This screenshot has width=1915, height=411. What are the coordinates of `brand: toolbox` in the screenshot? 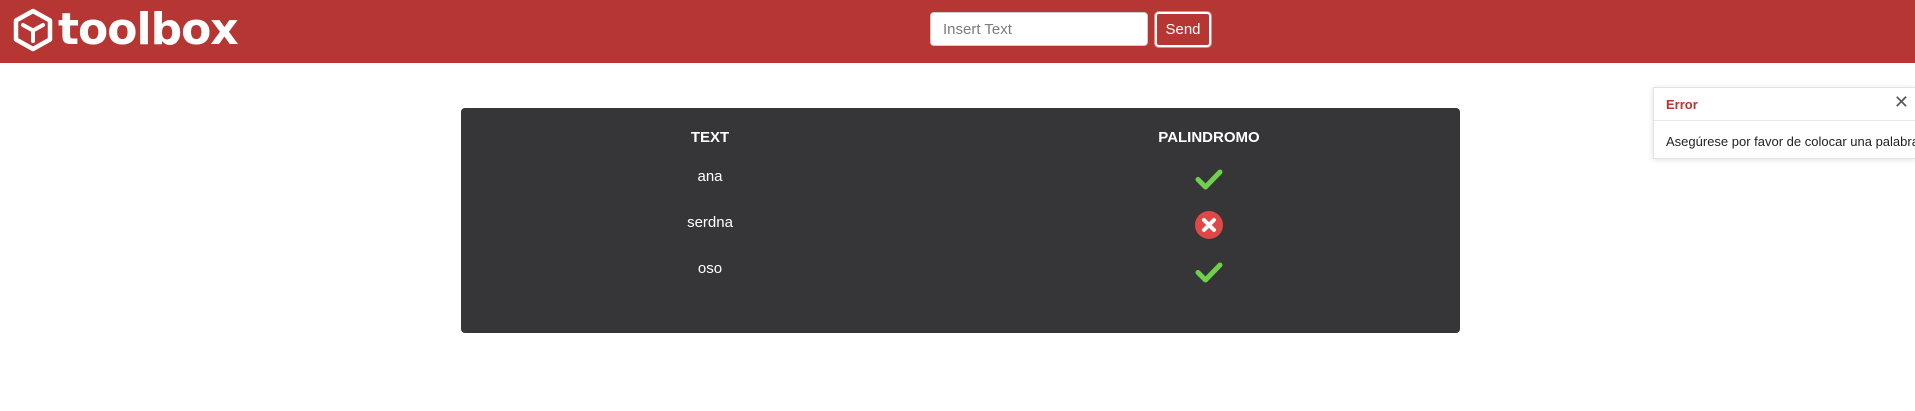 It's located at (125, 29).